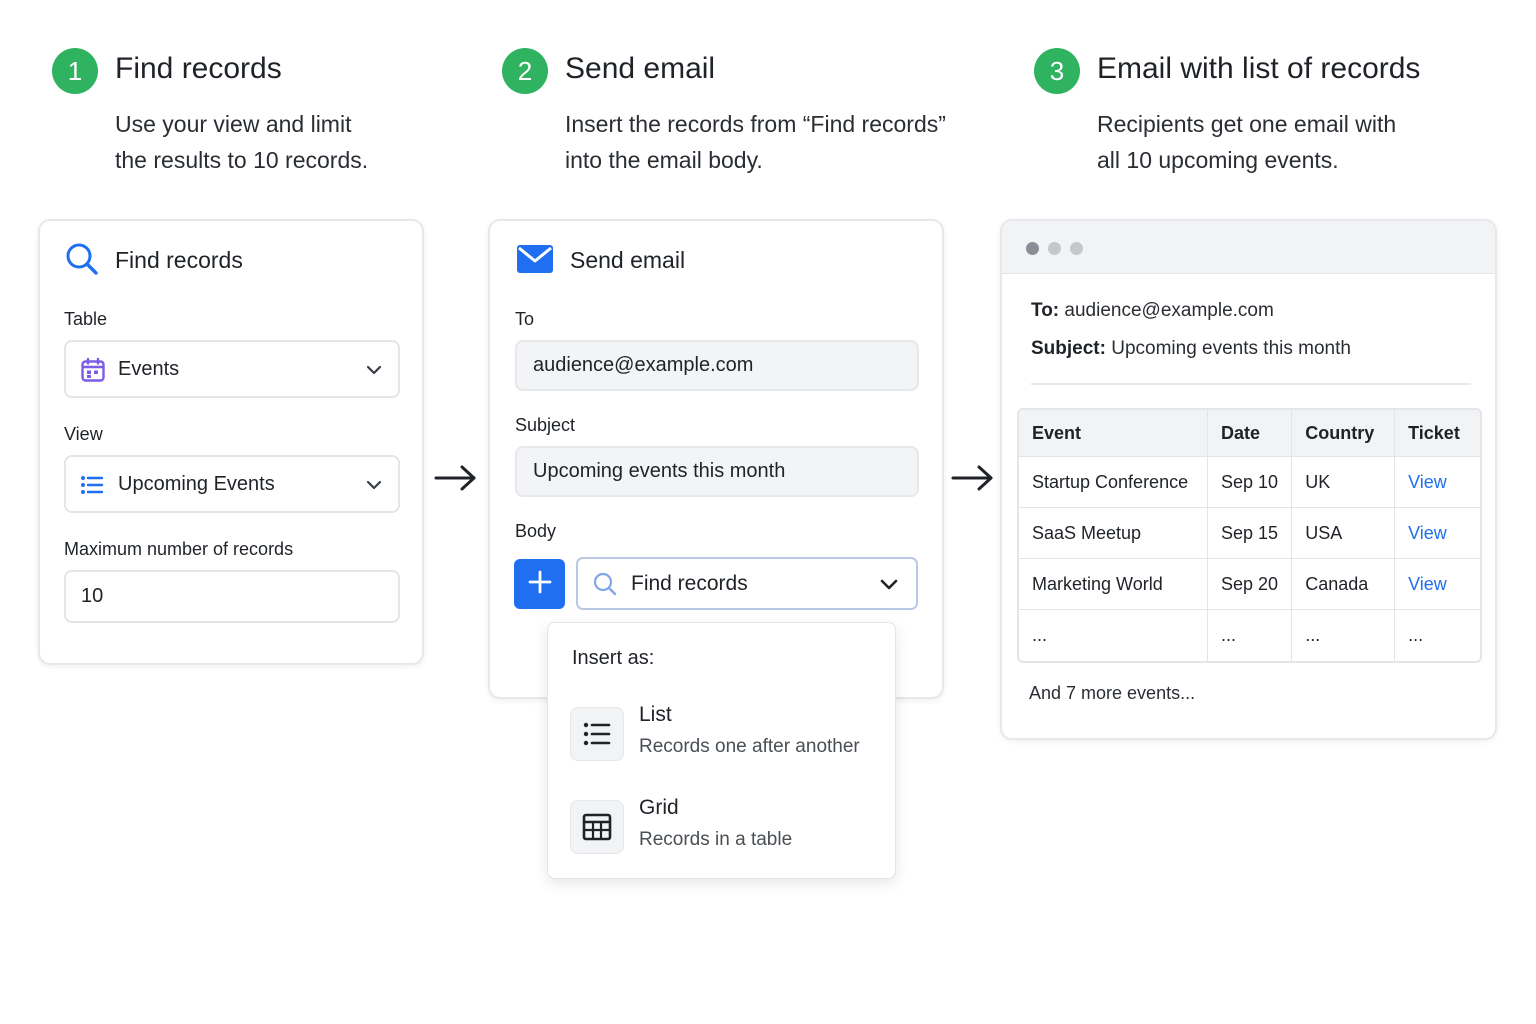 The width and height of the screenshot is (1536, 1024). I want to click on step-title: Find records, so click(198, 68).